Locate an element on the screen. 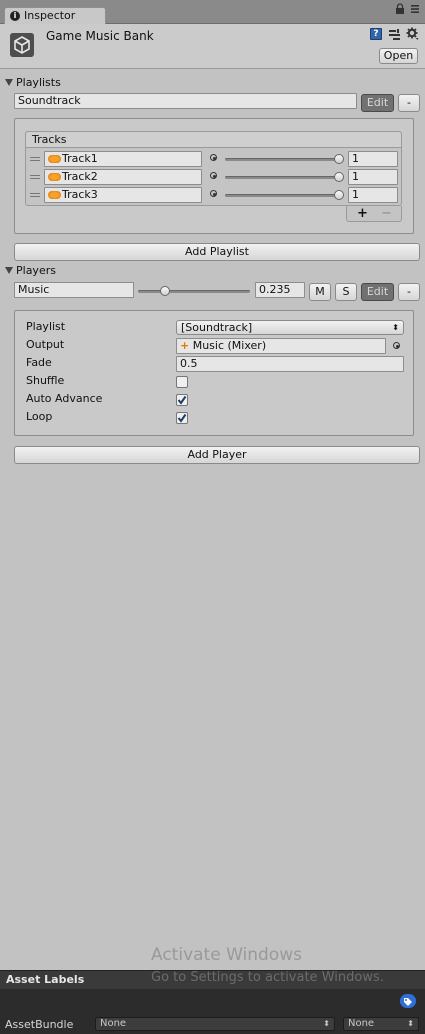  track-1-volume-field: 1 is located at coordinates (373, 159).